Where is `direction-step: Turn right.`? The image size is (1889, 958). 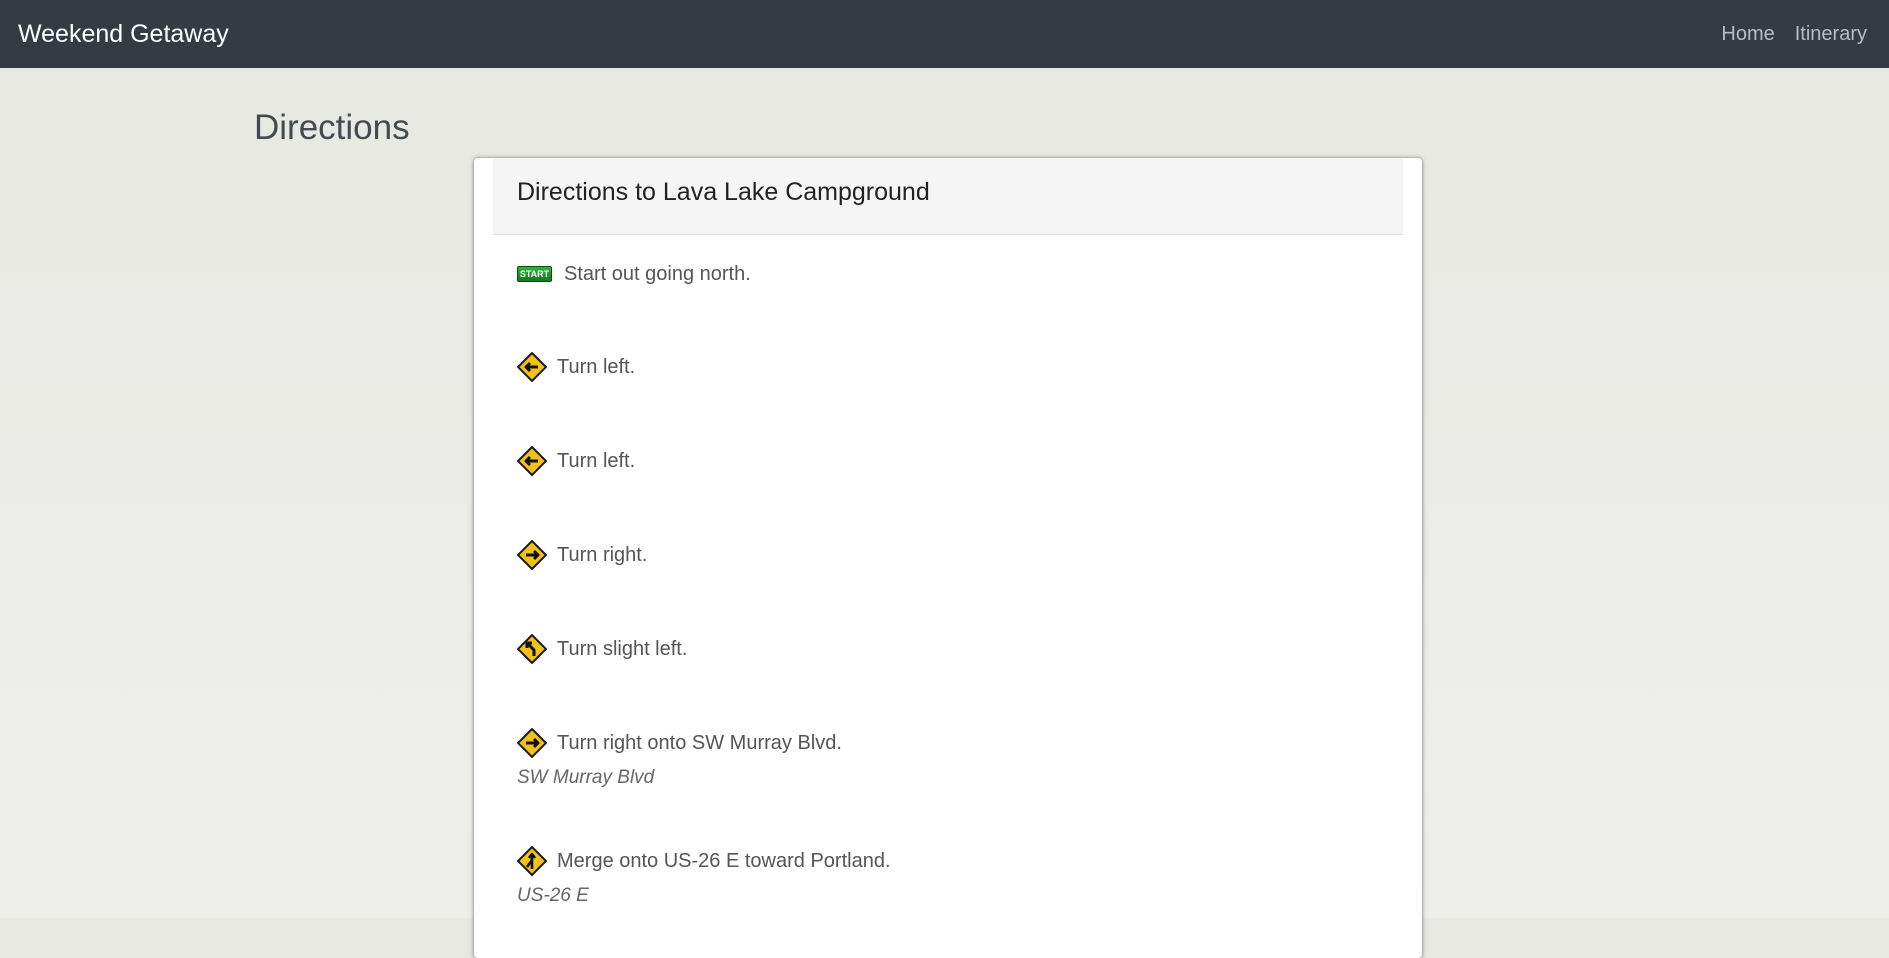
direction-step: Turn right. is located at coordinates (946, 555).